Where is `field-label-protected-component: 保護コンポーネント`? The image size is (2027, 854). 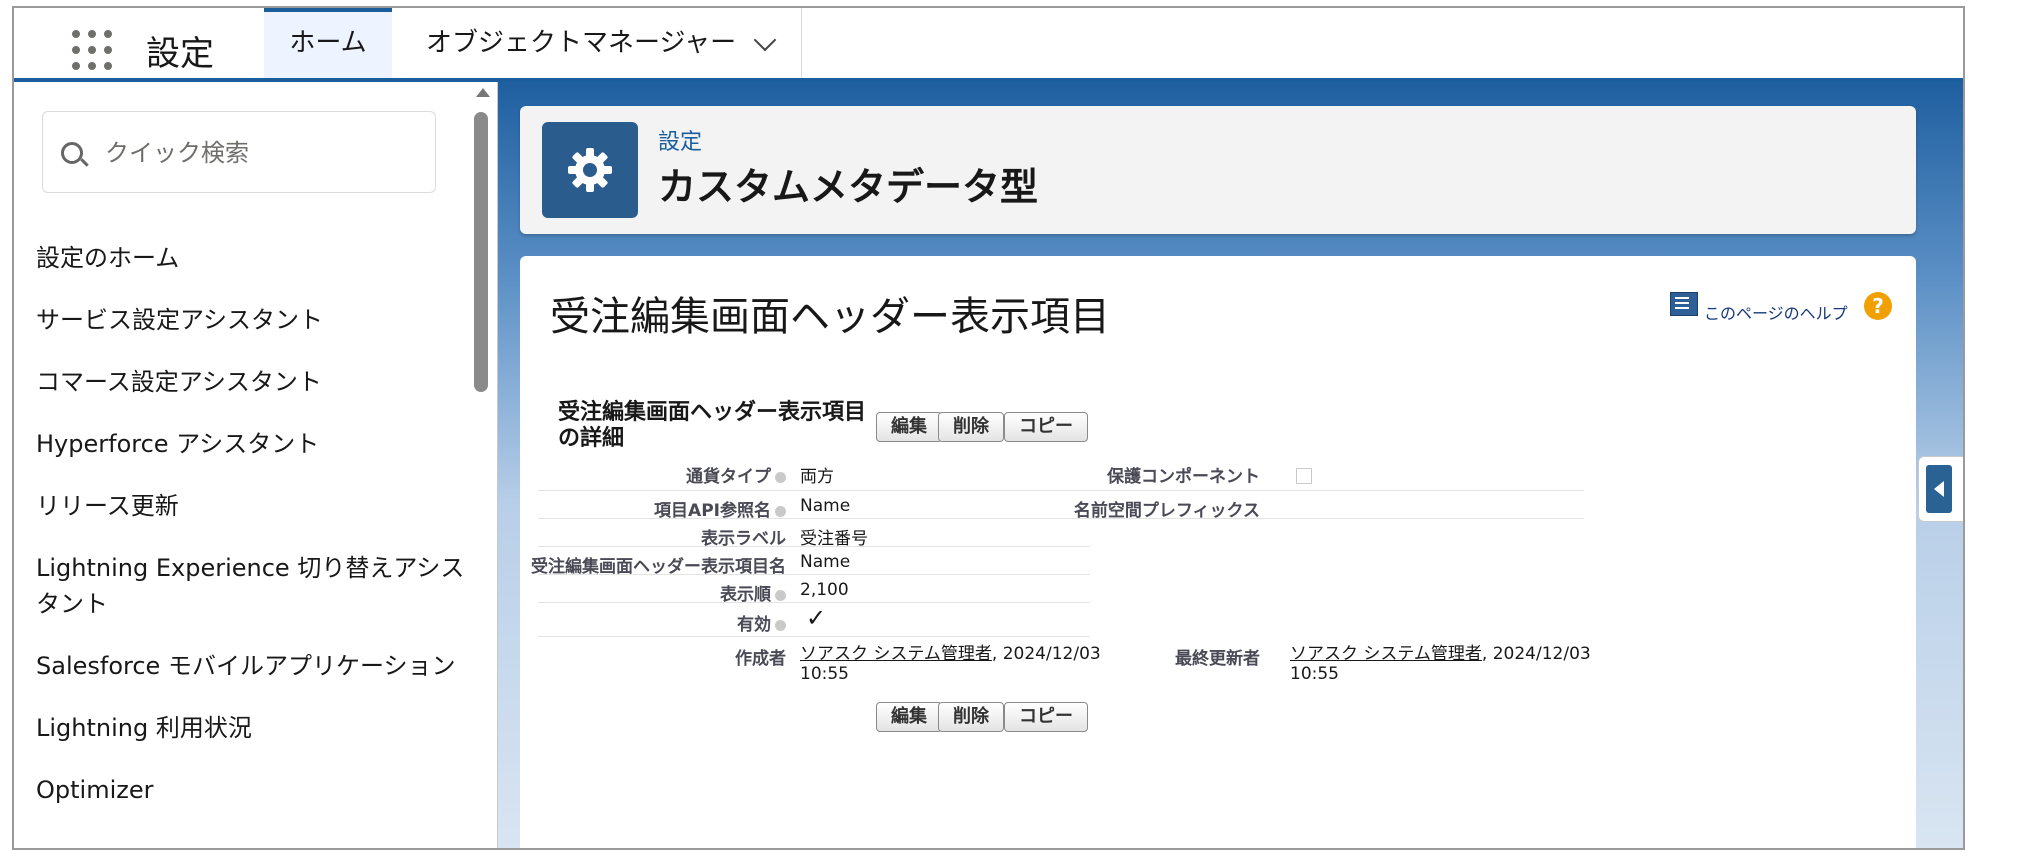 field-label-protected-component: 保護コンポーネント is located at coordinates (1183, 477).